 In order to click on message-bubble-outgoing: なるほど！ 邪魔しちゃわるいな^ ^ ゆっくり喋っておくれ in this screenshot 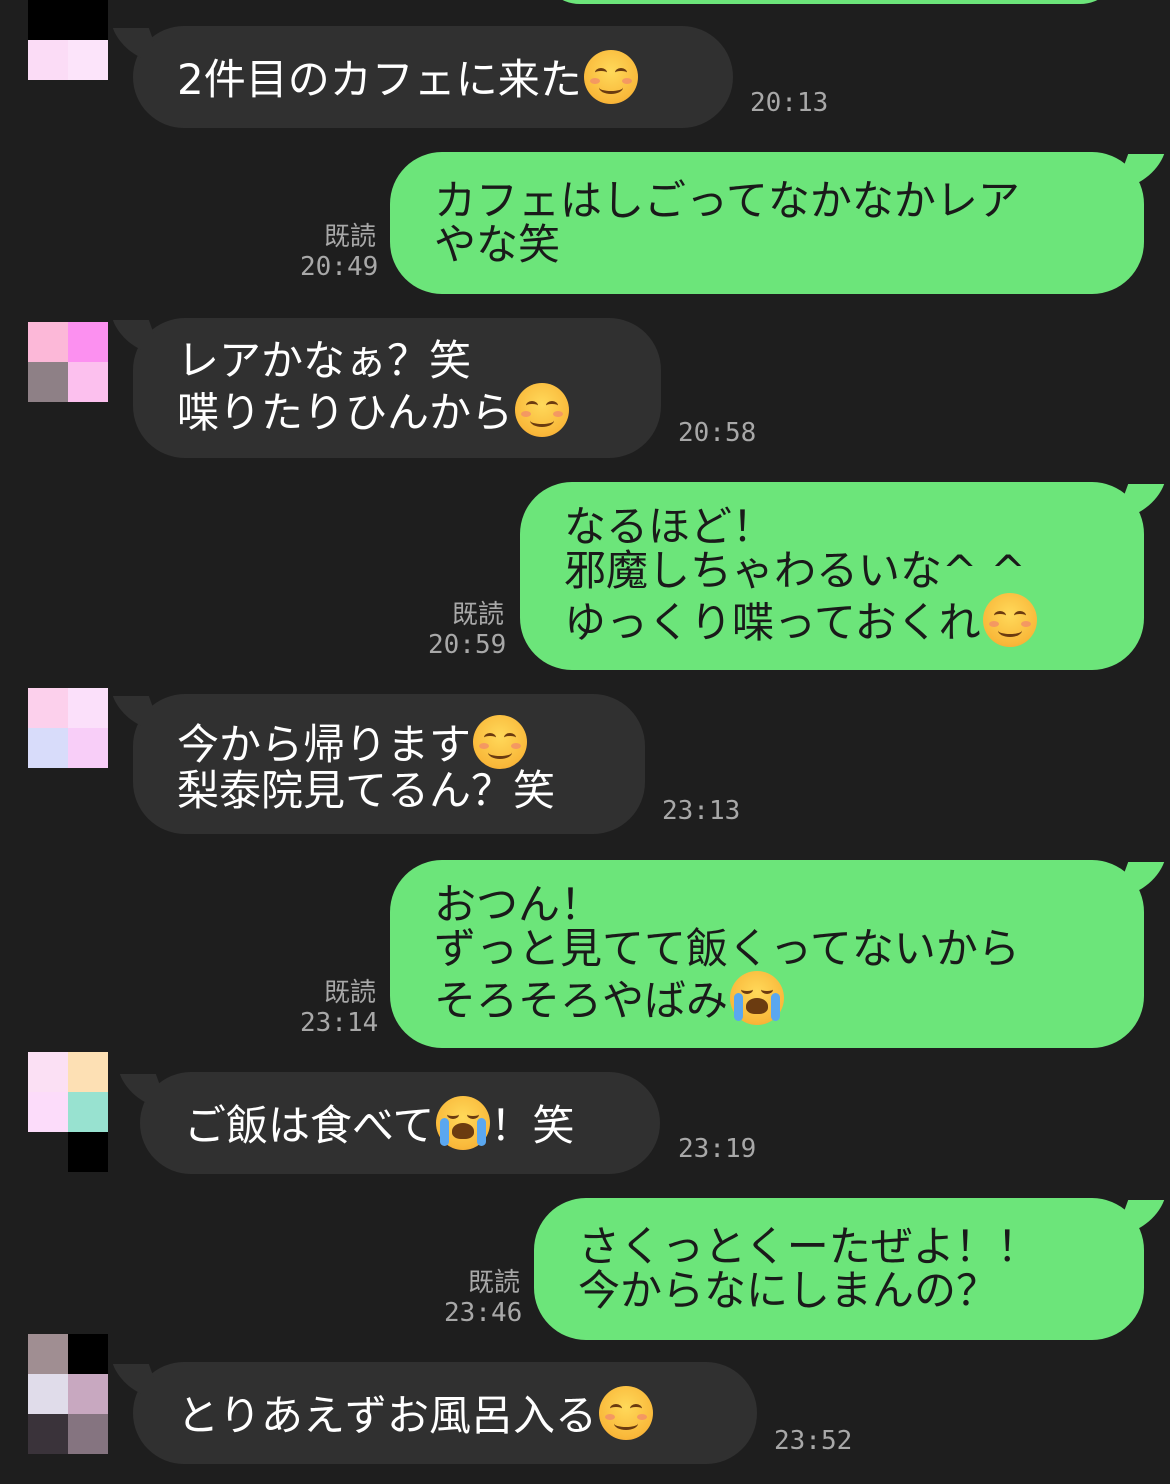, I will do `click(832, 576)`.